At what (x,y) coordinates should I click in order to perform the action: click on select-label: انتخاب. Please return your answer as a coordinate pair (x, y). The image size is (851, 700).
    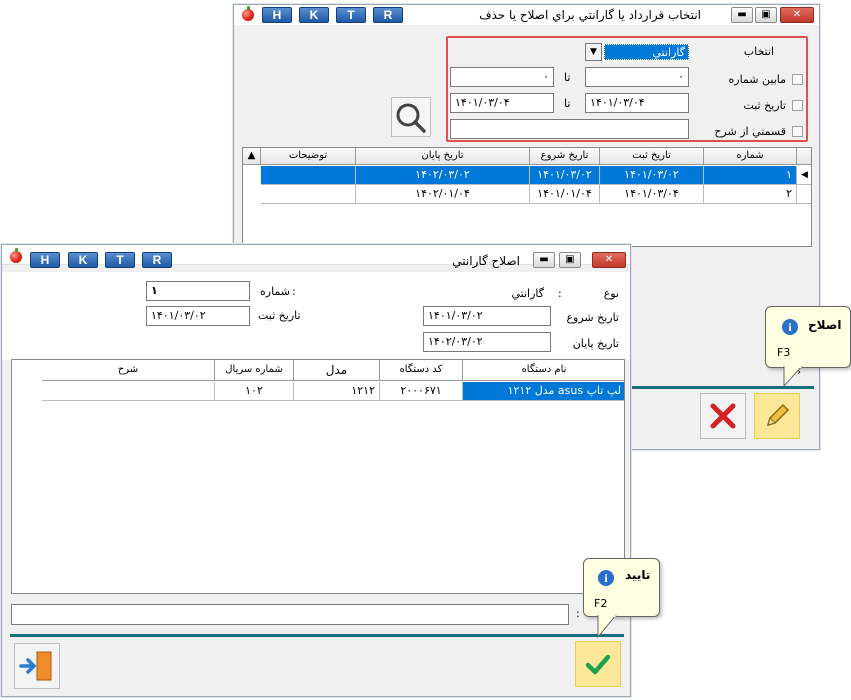
    Looking at the image, I should click on (758, 51).